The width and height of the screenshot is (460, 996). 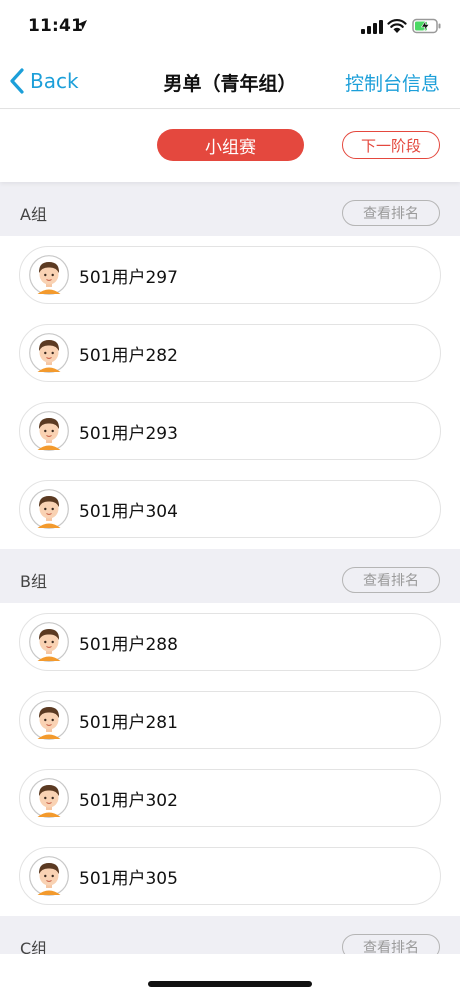 What do you see at coordinates (128, 355) in the screenshot?
I see `player-name: 501用户282` at bounding box center [128, 355].